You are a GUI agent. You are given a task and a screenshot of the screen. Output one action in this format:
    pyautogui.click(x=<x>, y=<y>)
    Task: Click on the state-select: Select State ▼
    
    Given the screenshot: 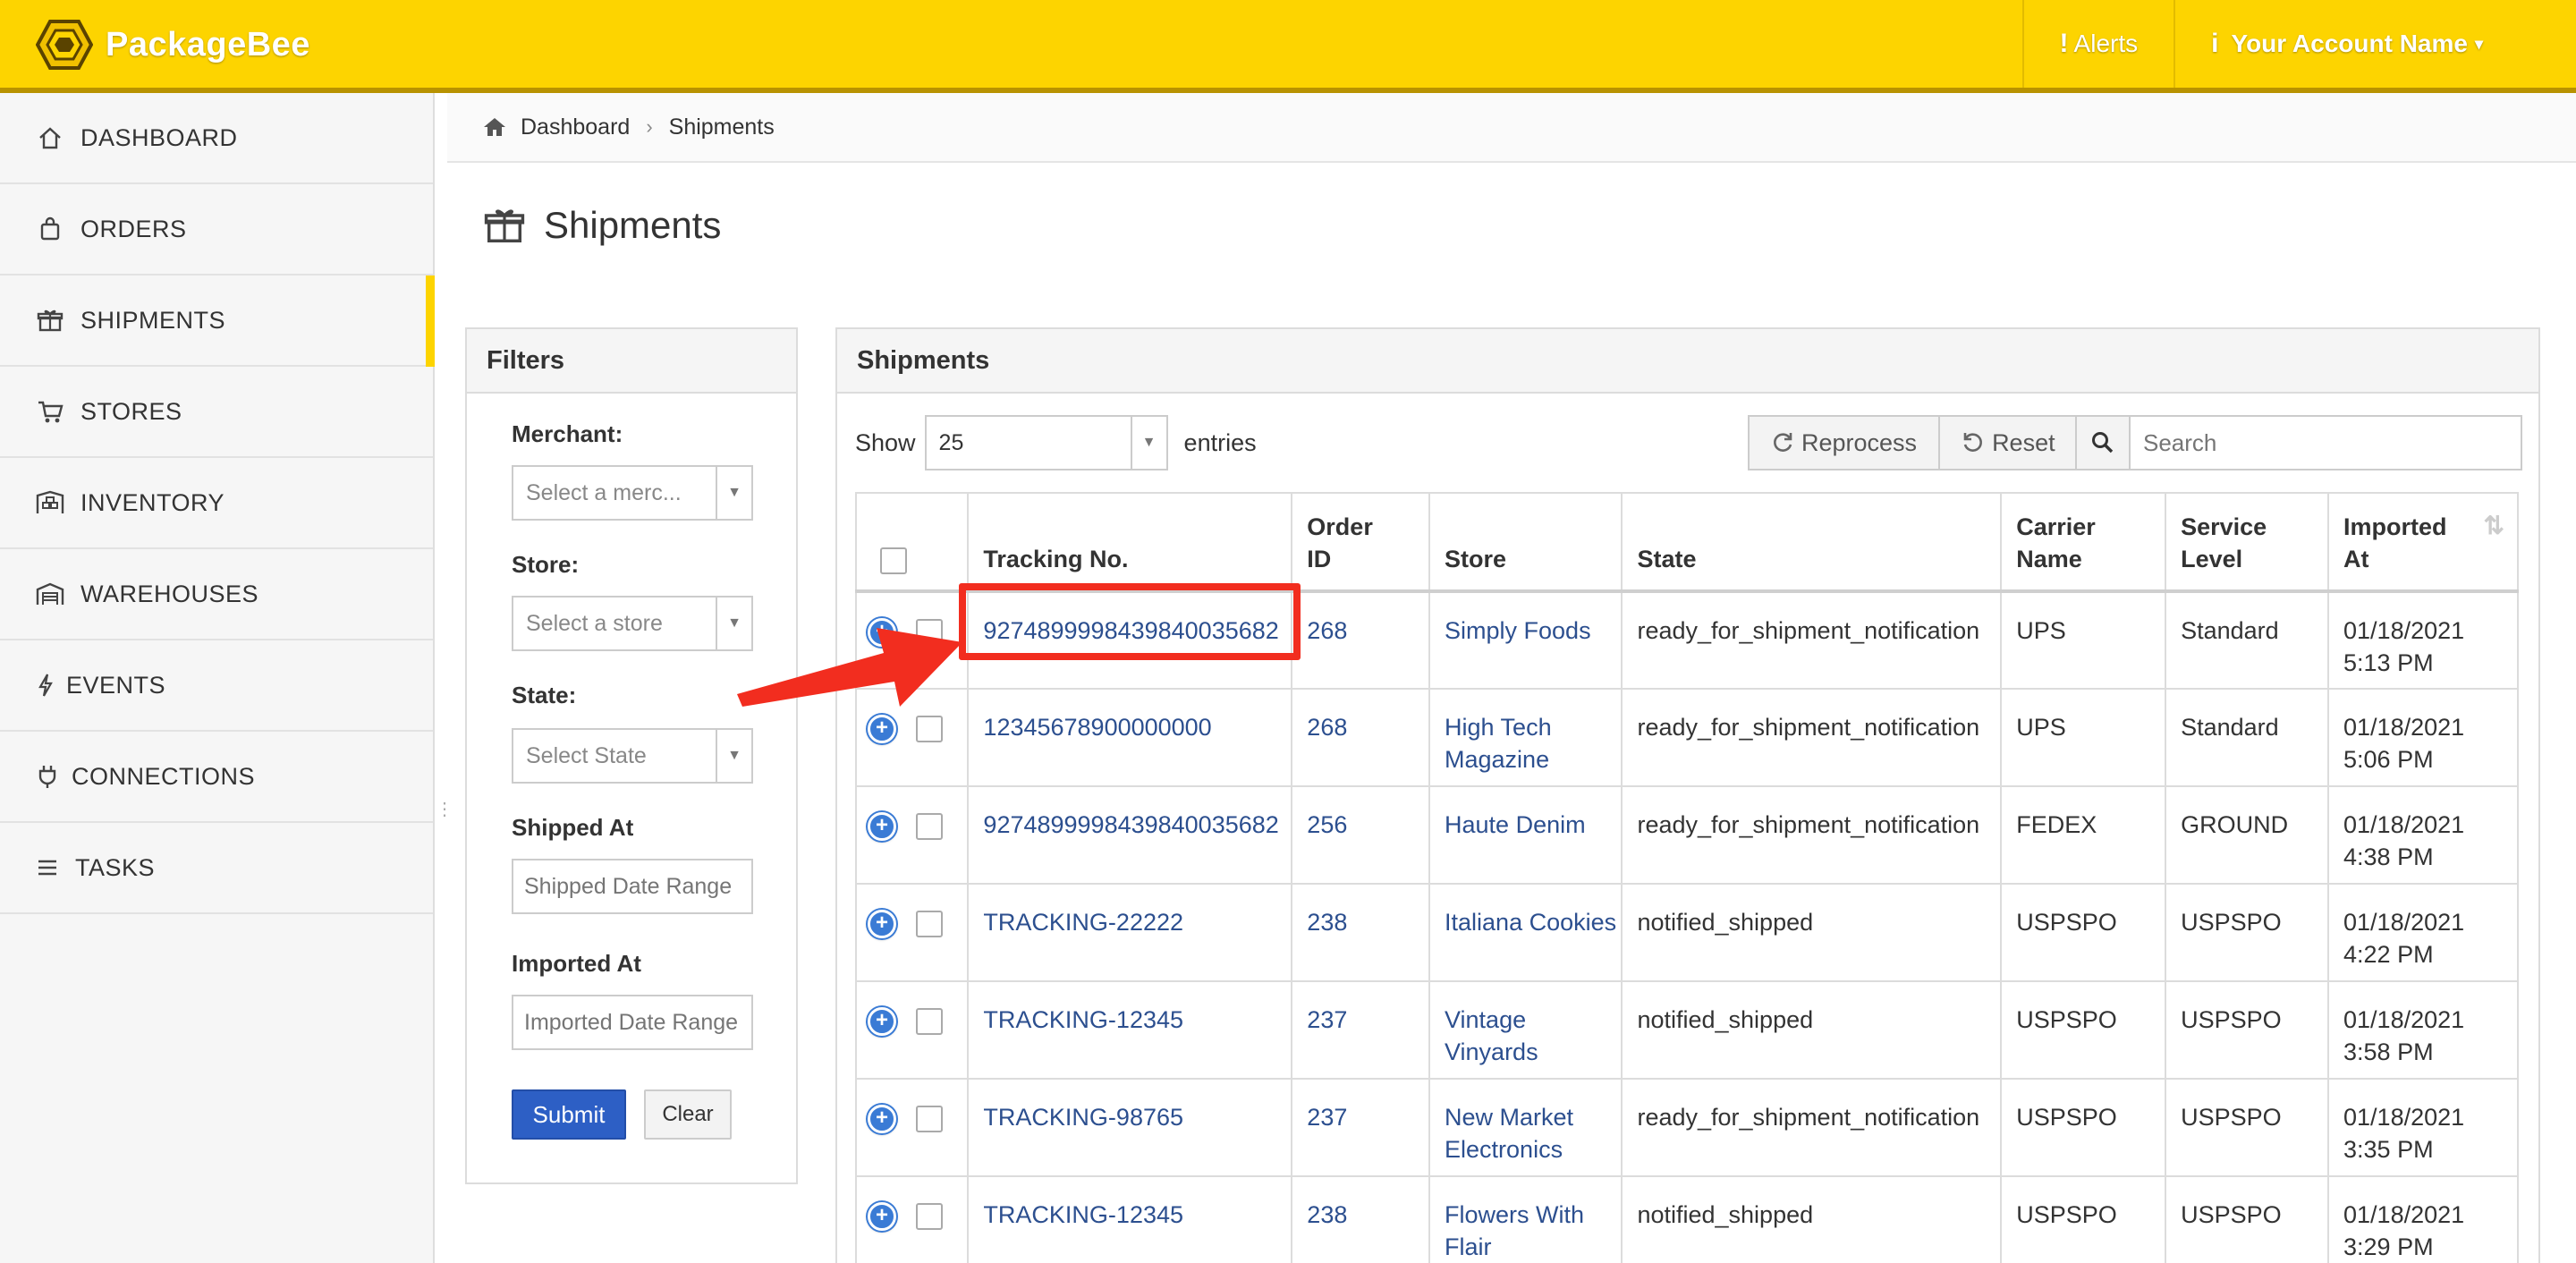 What is the action you would take?
    pyautogui.click(x=632, y=756)
    